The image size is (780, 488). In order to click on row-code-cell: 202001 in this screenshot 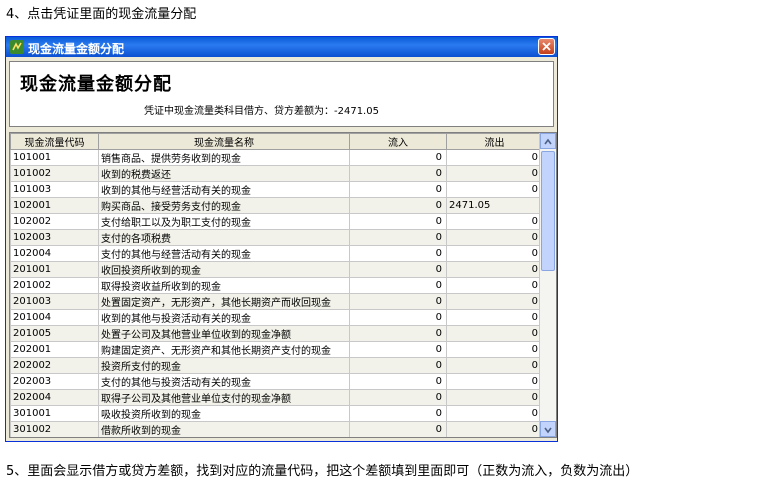, I will do `click(54, 349)`.